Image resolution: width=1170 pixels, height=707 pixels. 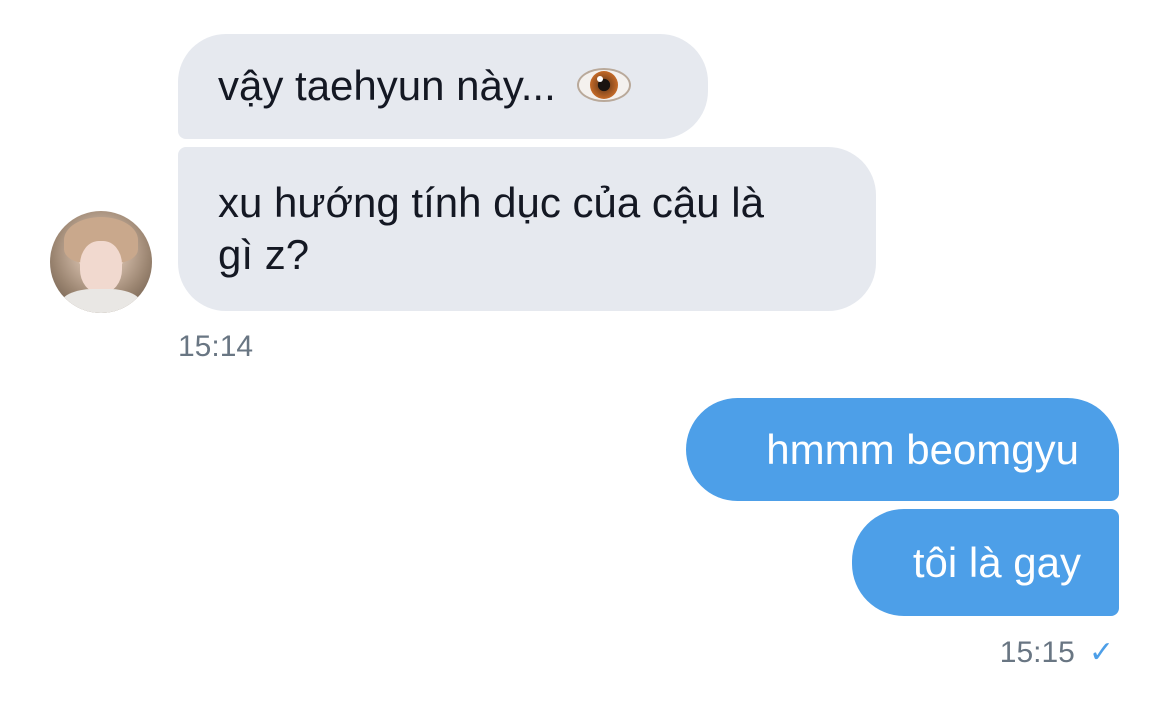 I want to click on avatar-shirt, so click(x=101, y=301).